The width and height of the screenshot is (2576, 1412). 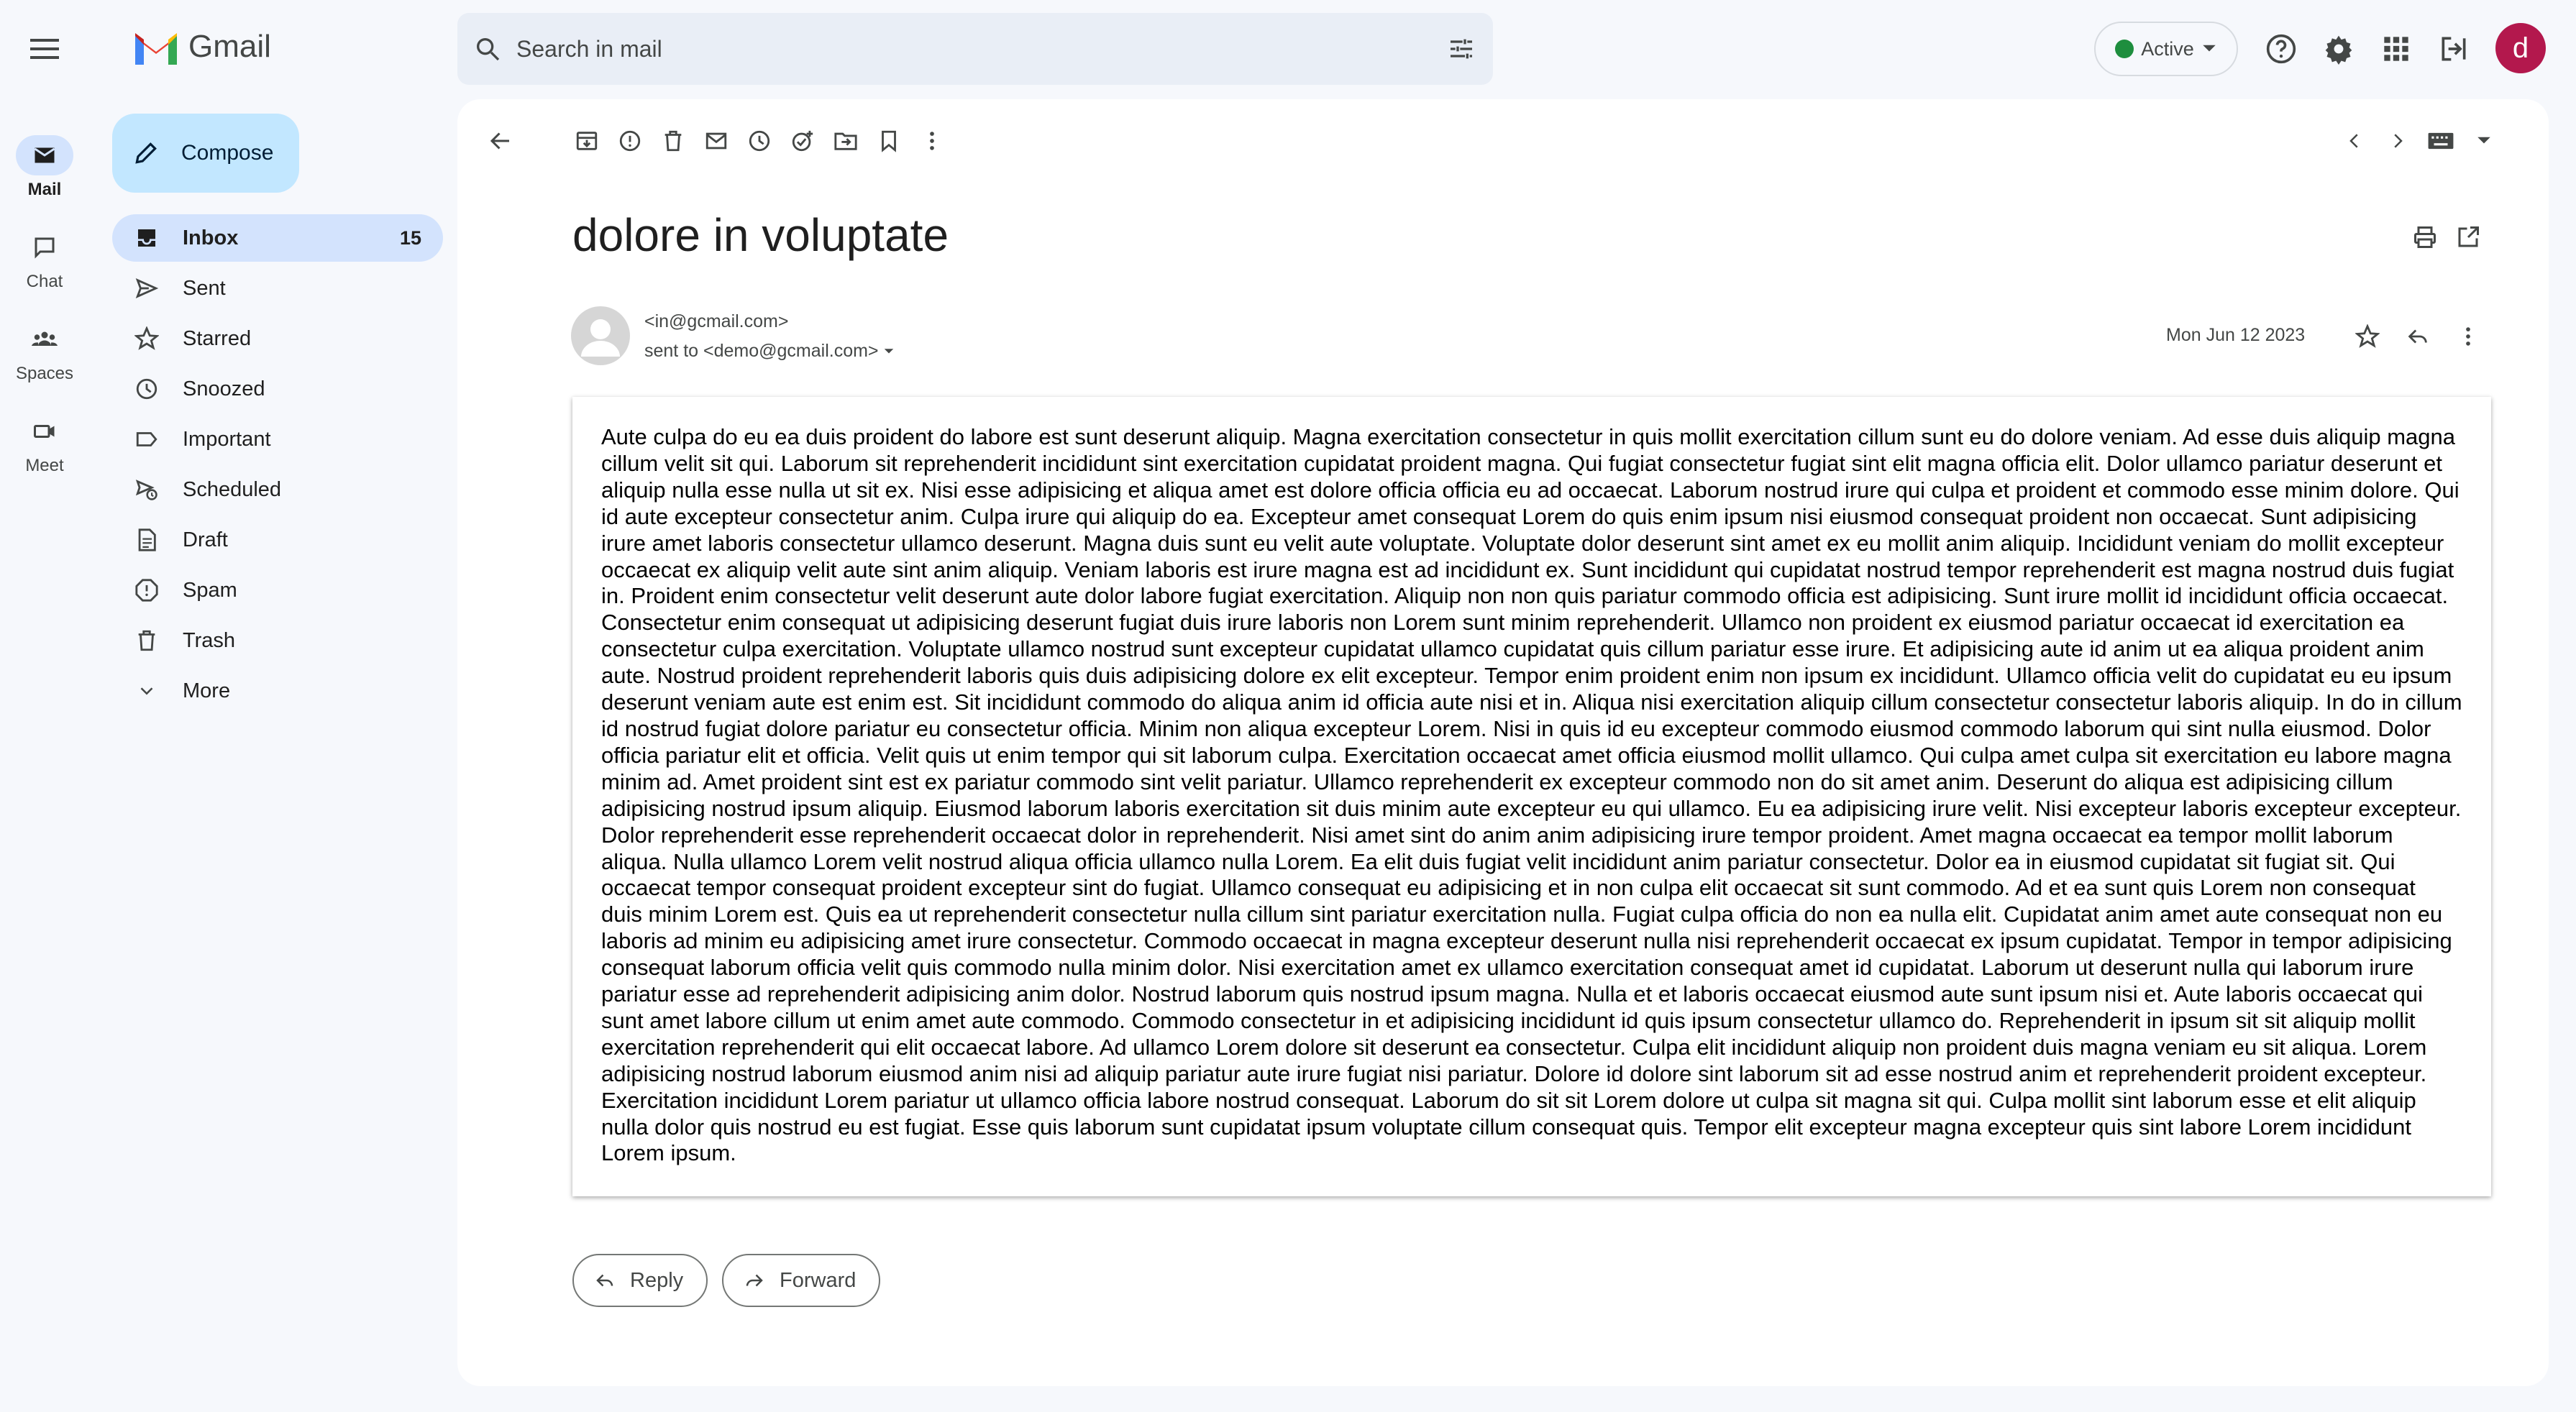 What do you see at coordinates (277, 288) in the screenshot?
I see `nav-item-sent: Sent` at bounding box center [277, 288].